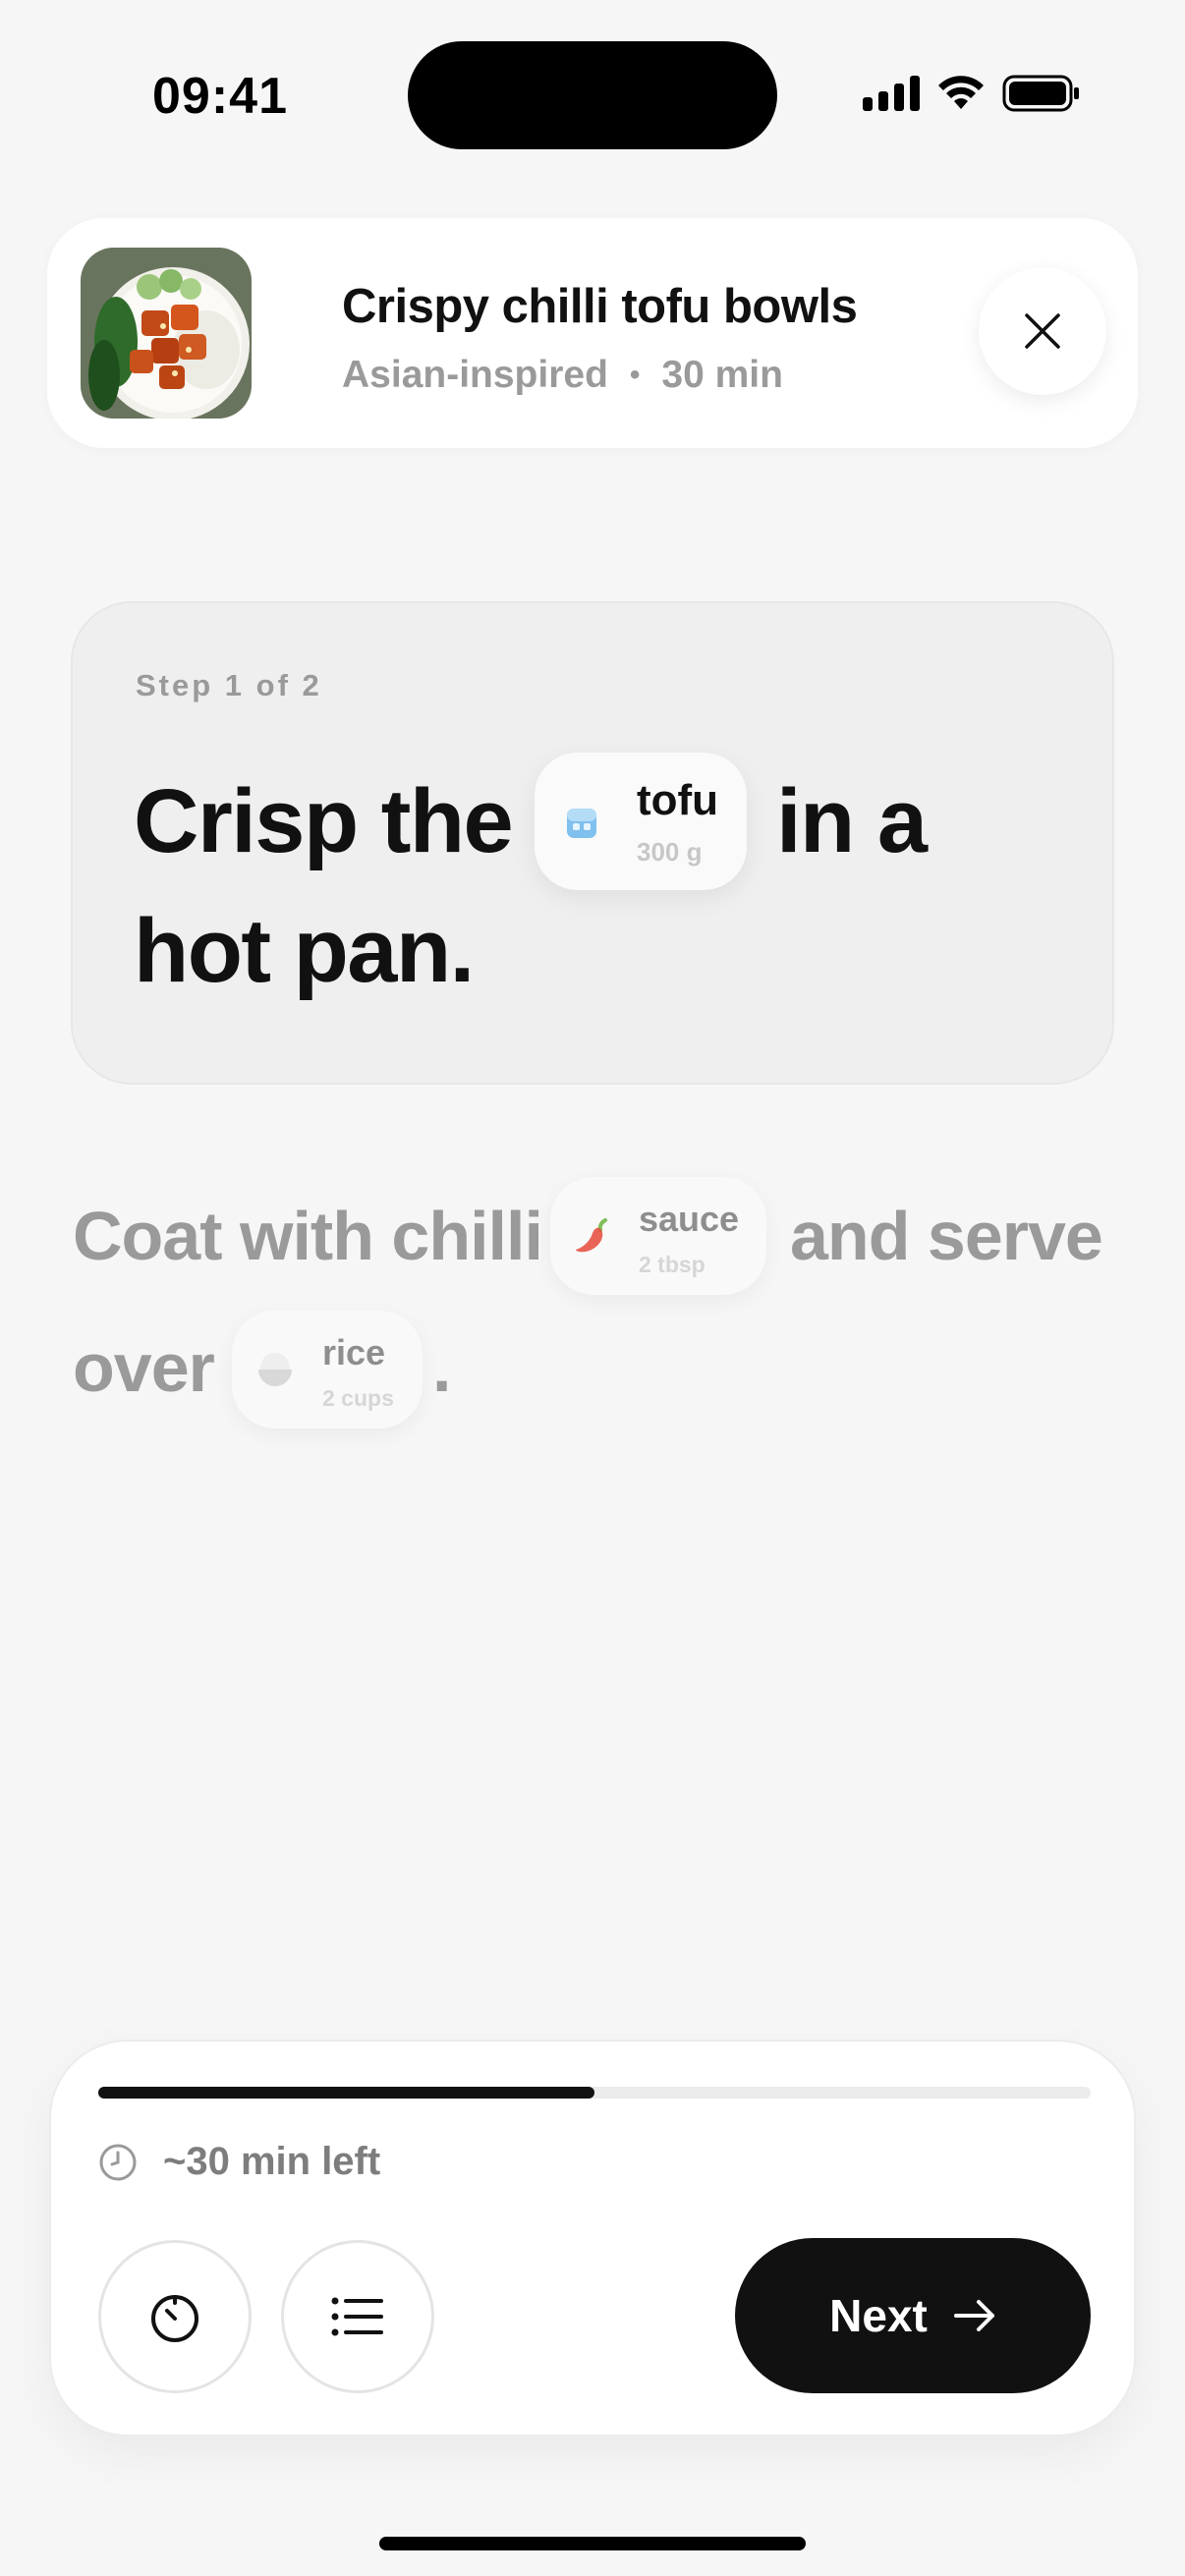 This screenshot has width=1185, height=2576. I want to click on ingredient-chip-rice: rice 2 cups, so click(327, 1369).